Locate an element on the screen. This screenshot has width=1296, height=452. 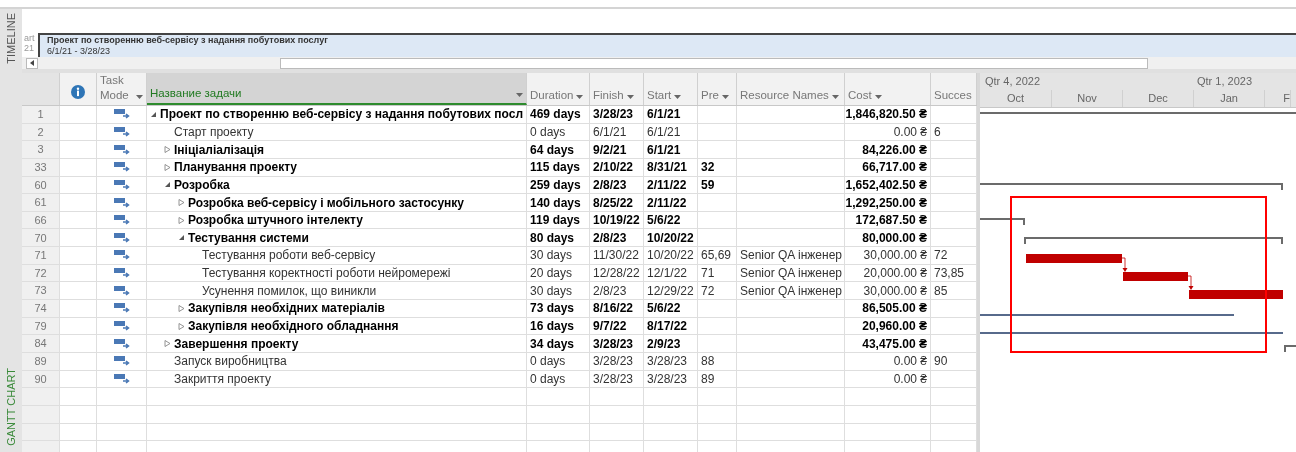
quarter-label: Qtr 1, 2023 is located at coordinates (1225, 82).